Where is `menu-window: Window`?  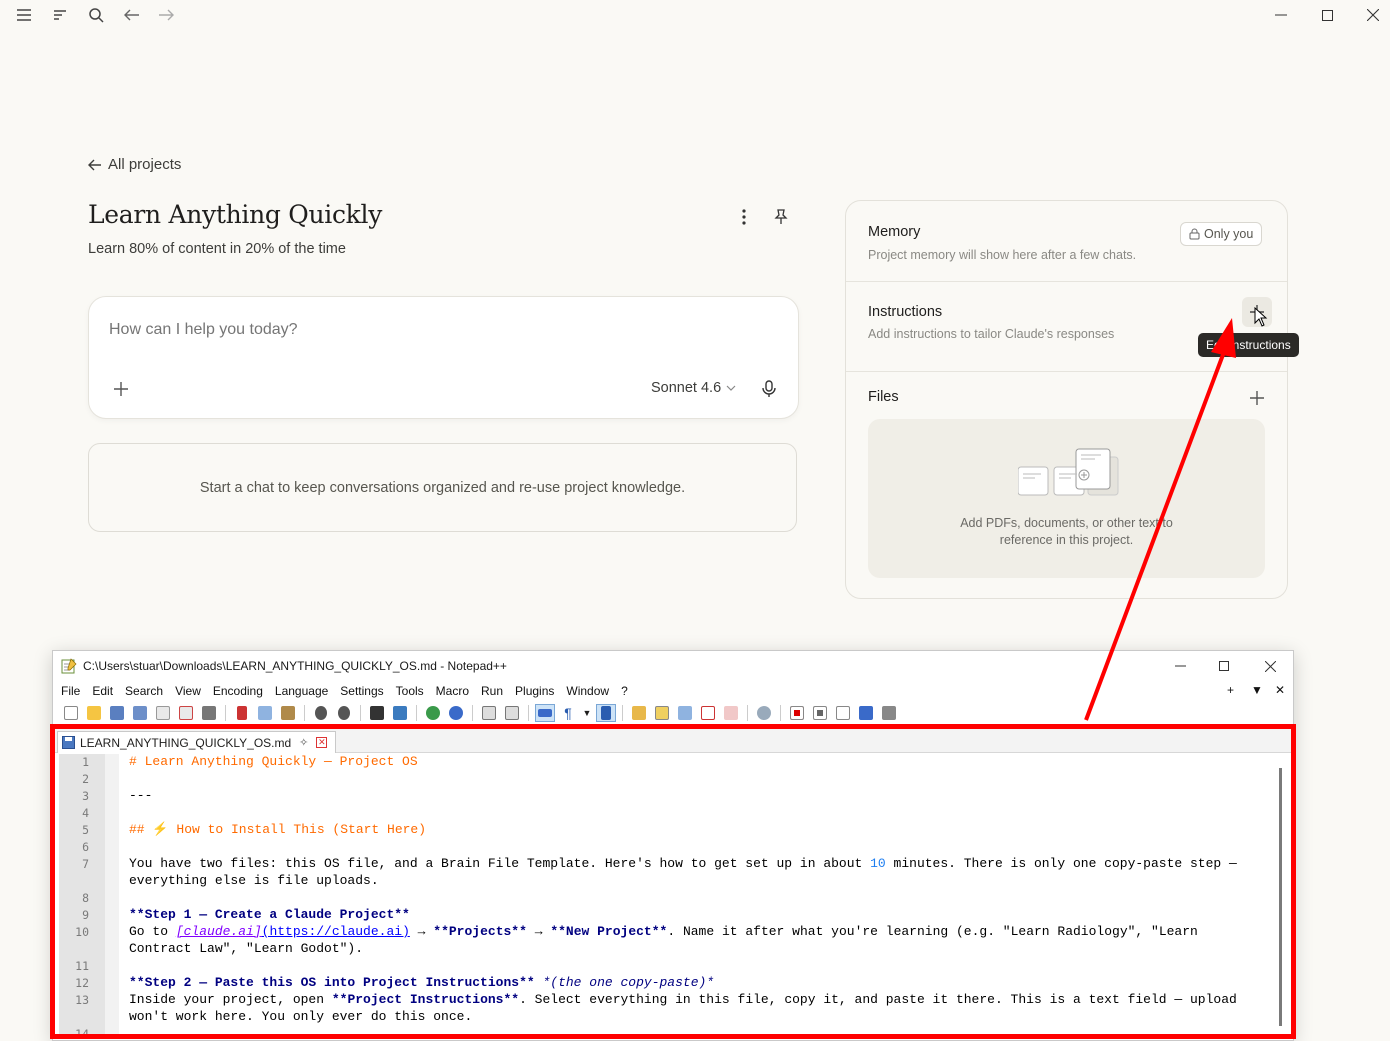
menu-window: Window is located at coordinates (587, 691).